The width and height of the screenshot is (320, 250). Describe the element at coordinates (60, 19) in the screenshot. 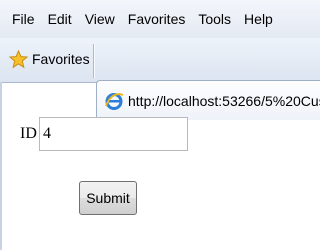

I see `menu-edit: Edit` at that location.